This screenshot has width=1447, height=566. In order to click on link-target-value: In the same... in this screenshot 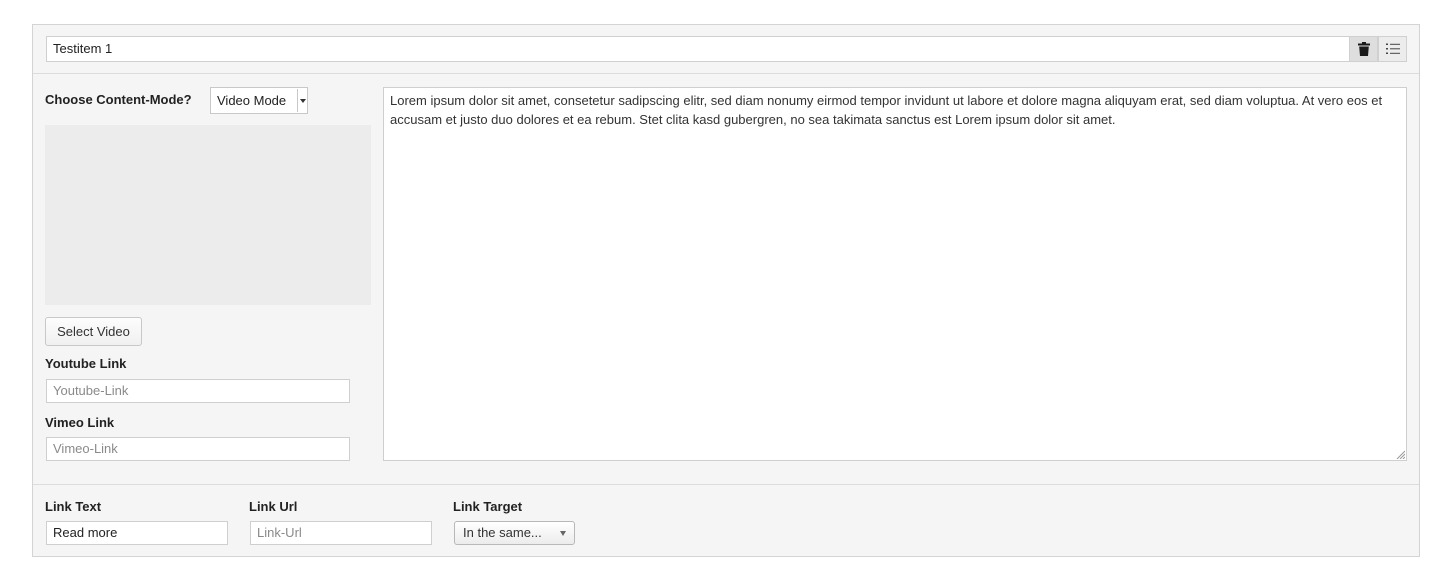, I will do `click(502, 532)`.